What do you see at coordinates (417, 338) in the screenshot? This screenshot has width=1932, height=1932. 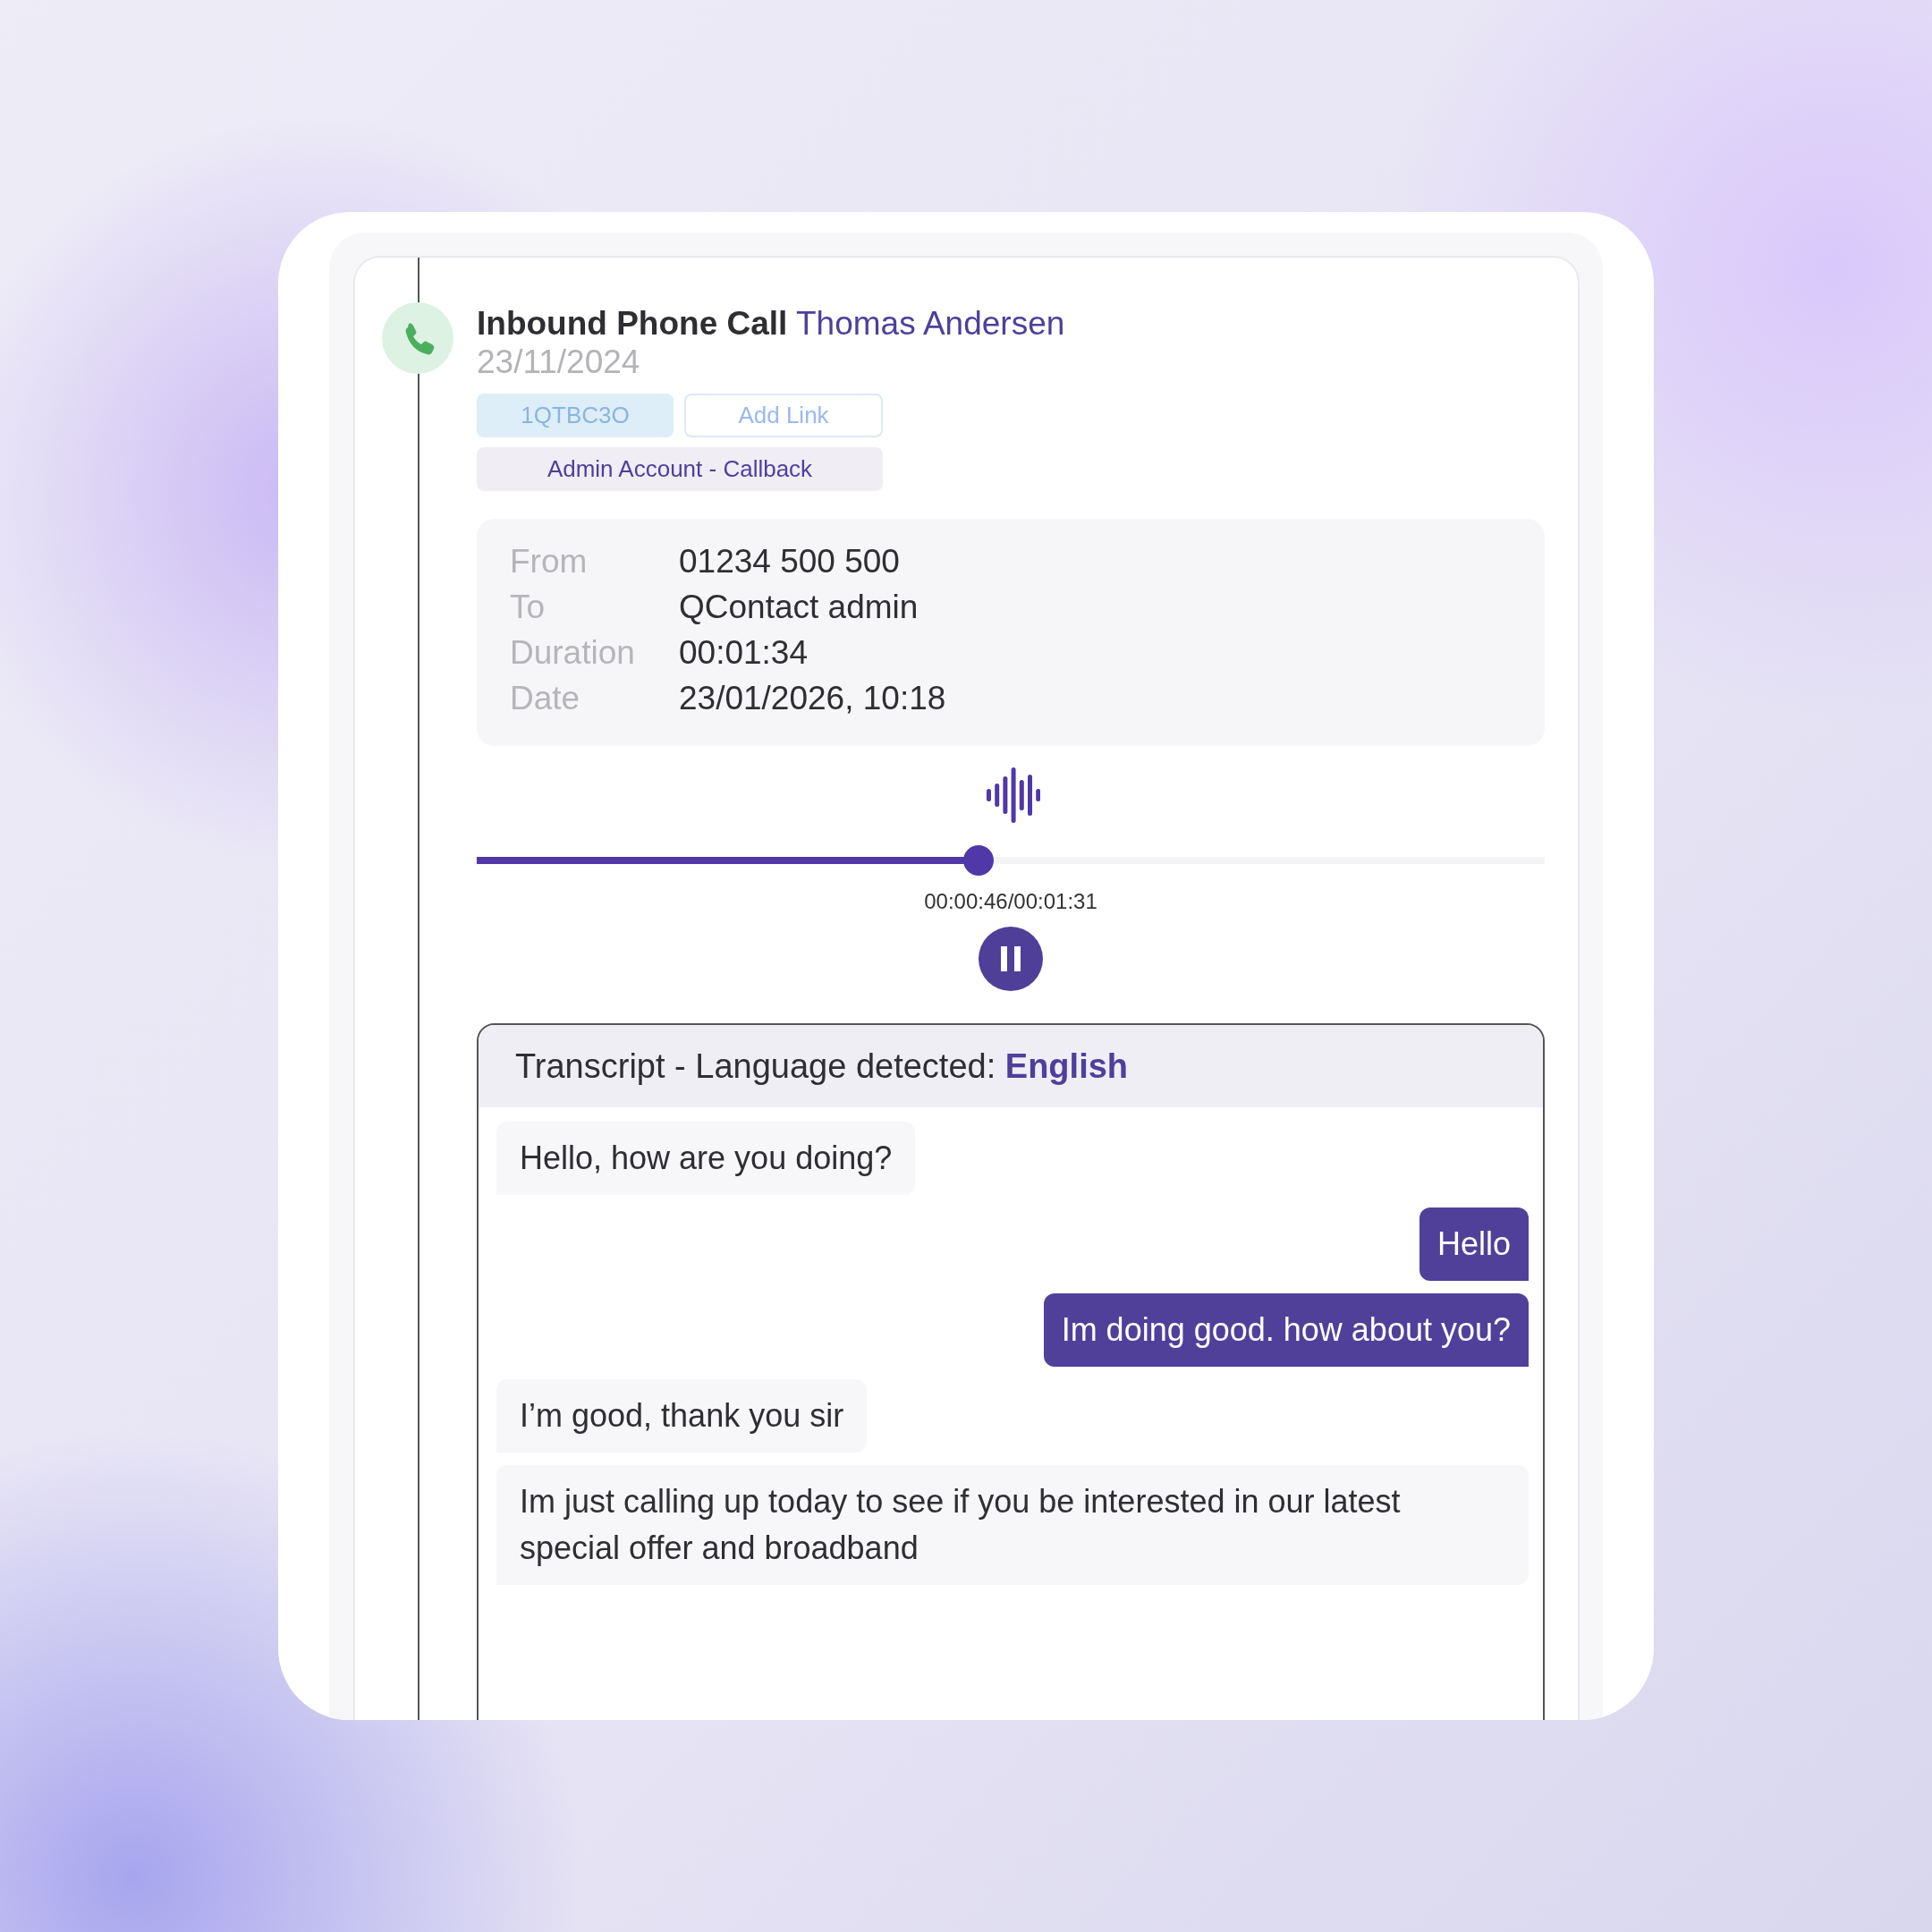 I see `phone-icon` at bounding box center [417, 338].